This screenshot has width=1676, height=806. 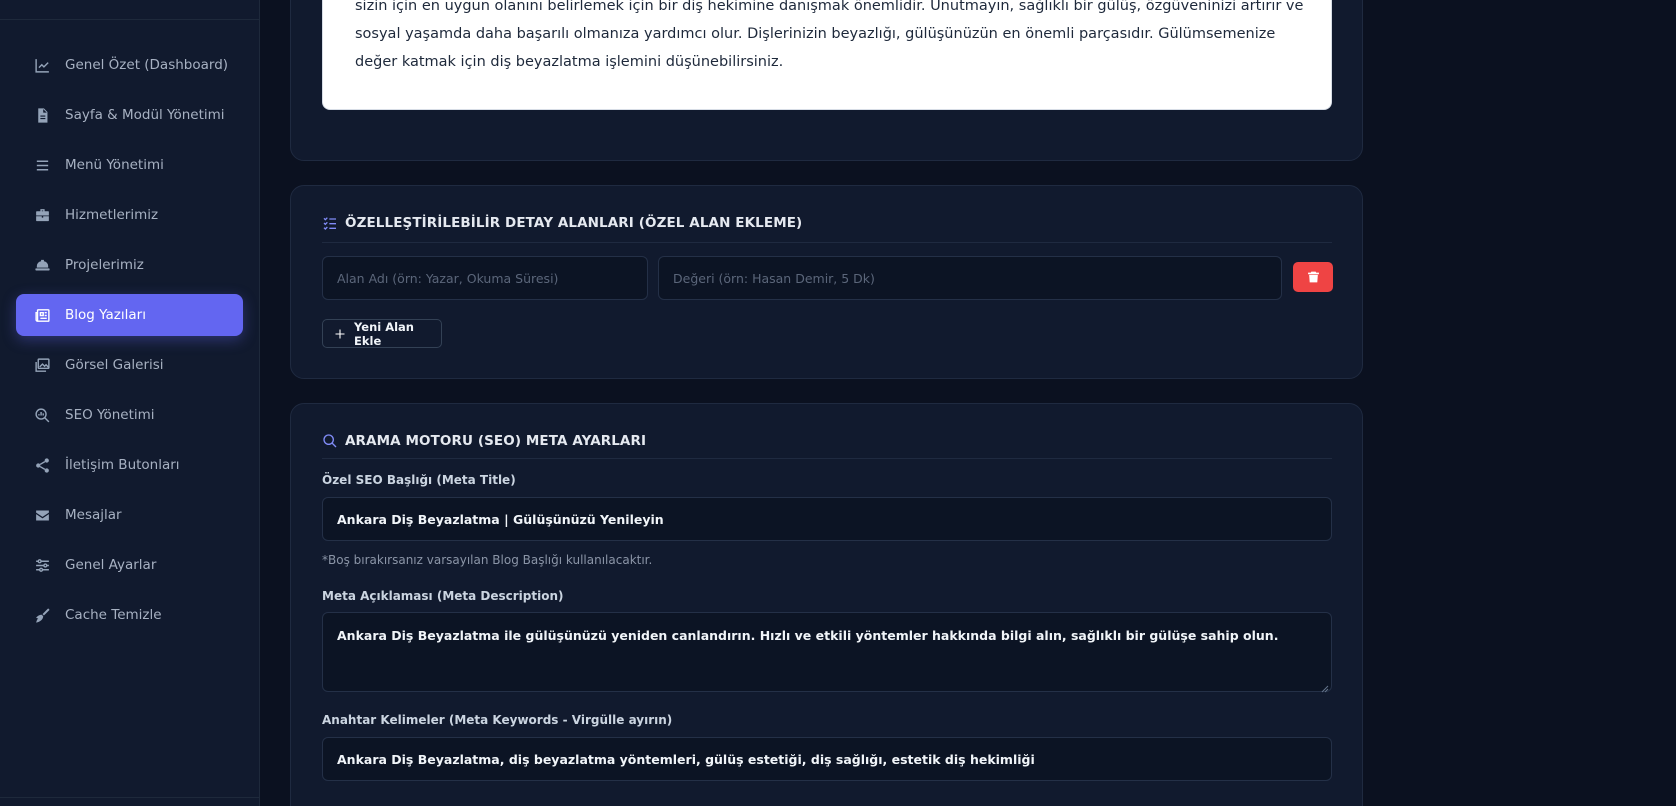 What do you see at coordinates (42, 615) in the screenshot?
I see `broom-icon` at bounding box center [42, 615].